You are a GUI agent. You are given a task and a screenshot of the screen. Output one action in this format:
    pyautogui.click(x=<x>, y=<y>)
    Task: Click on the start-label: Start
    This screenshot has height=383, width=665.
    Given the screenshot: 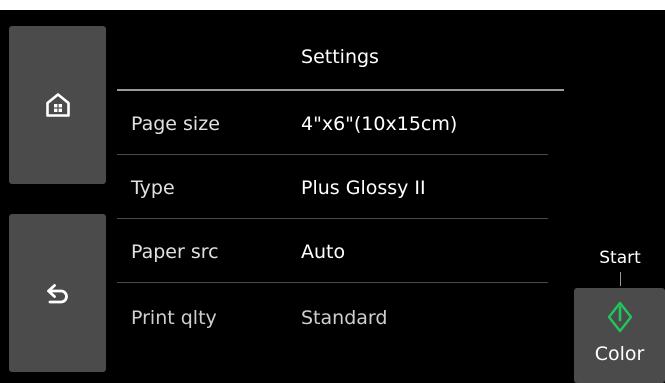 What is the action you would take?
    pyautogui.click(x=620, y=258)
    